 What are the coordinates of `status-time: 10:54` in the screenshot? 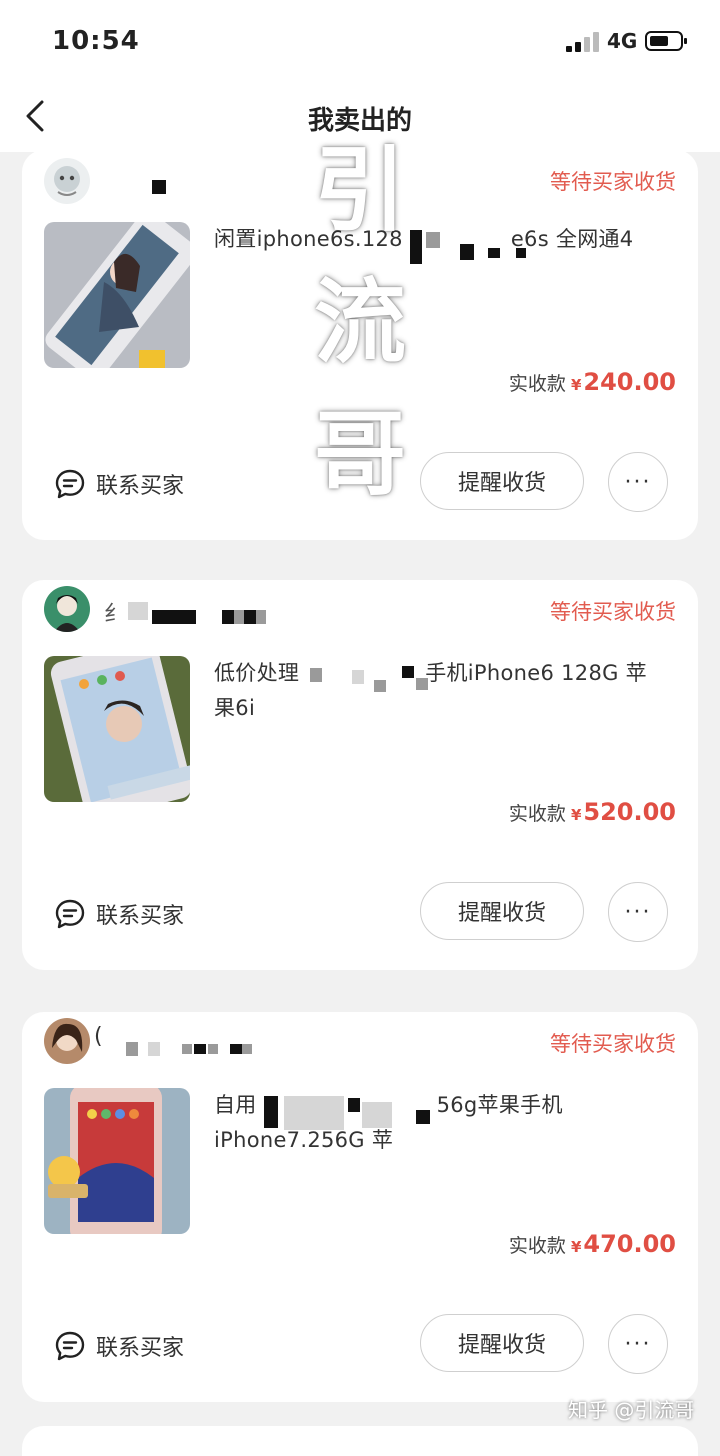 It's located at (96, 41).